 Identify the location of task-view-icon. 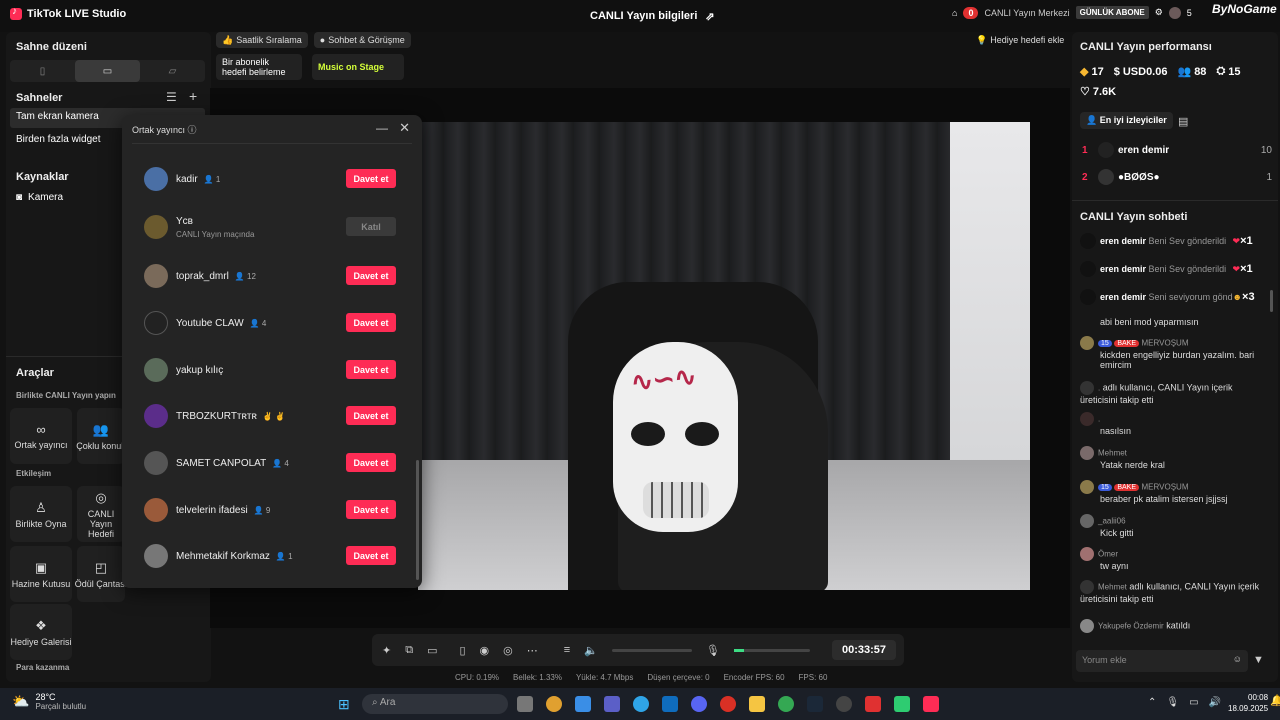
(525, 704).